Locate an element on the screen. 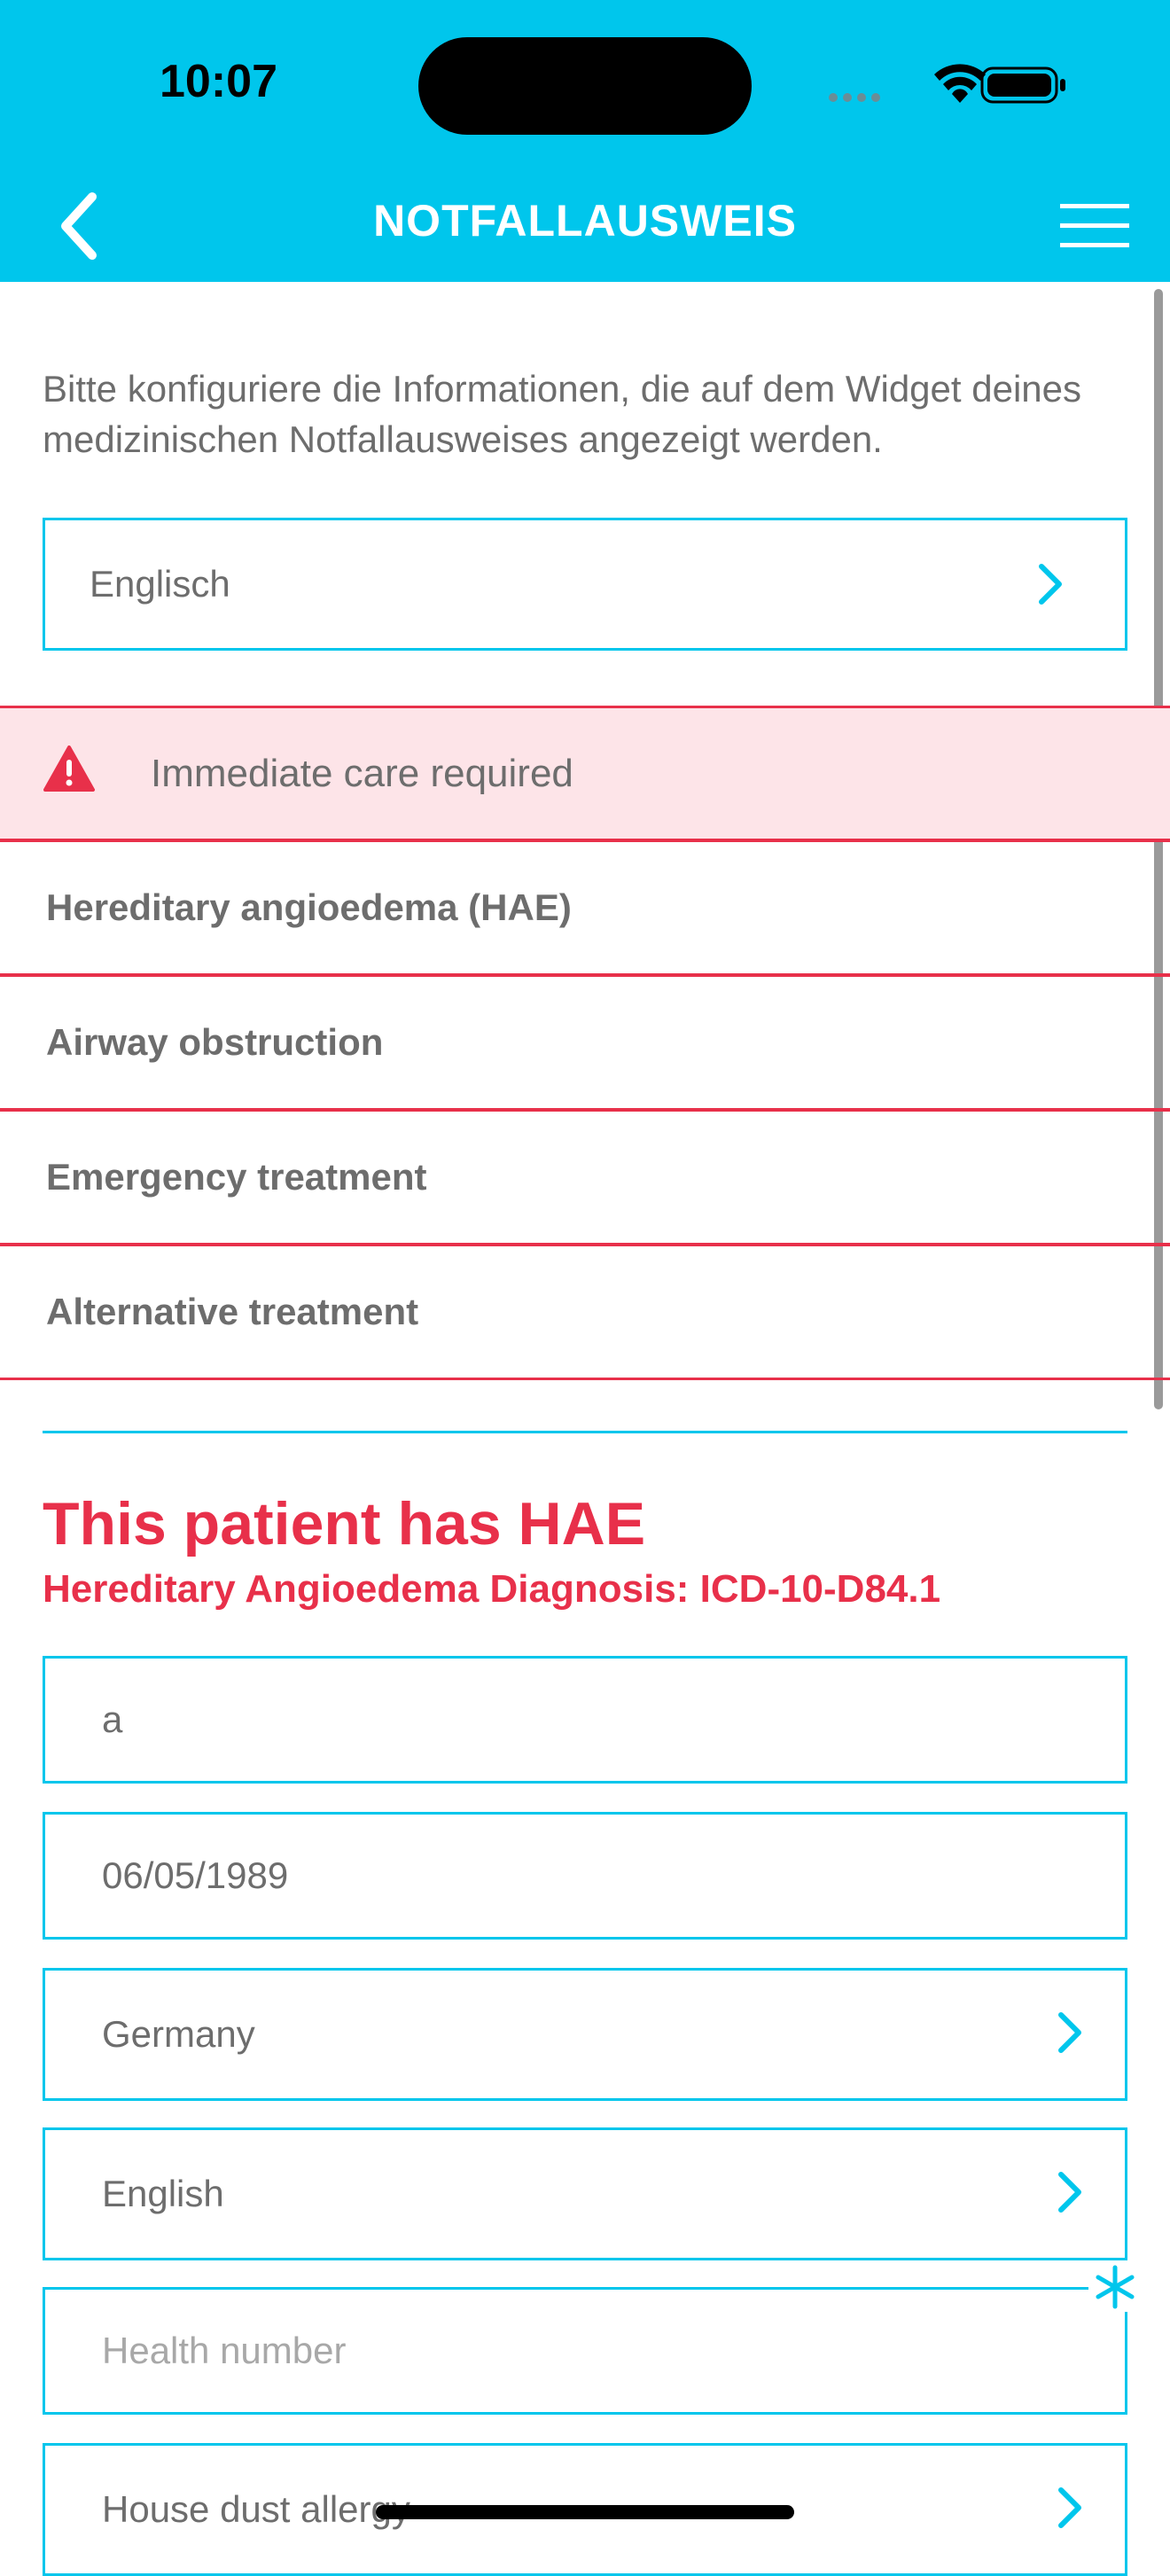 The height and width of the screenshot is (2576, 1170). divider is located at coordinates (585, 1432).